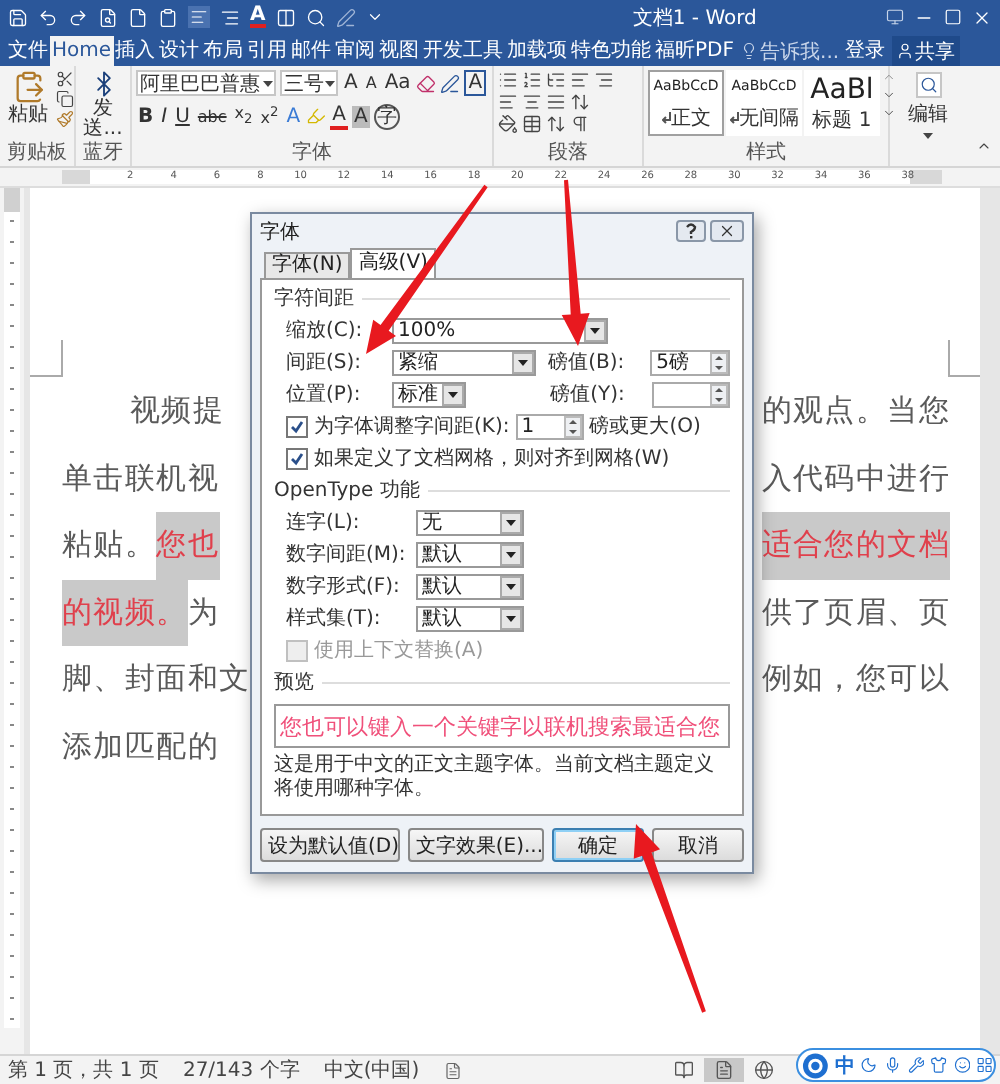 The image size is (1000, 1084). I want to click on page-count: 第 1 页，共 1 页, so click(83, 1070).